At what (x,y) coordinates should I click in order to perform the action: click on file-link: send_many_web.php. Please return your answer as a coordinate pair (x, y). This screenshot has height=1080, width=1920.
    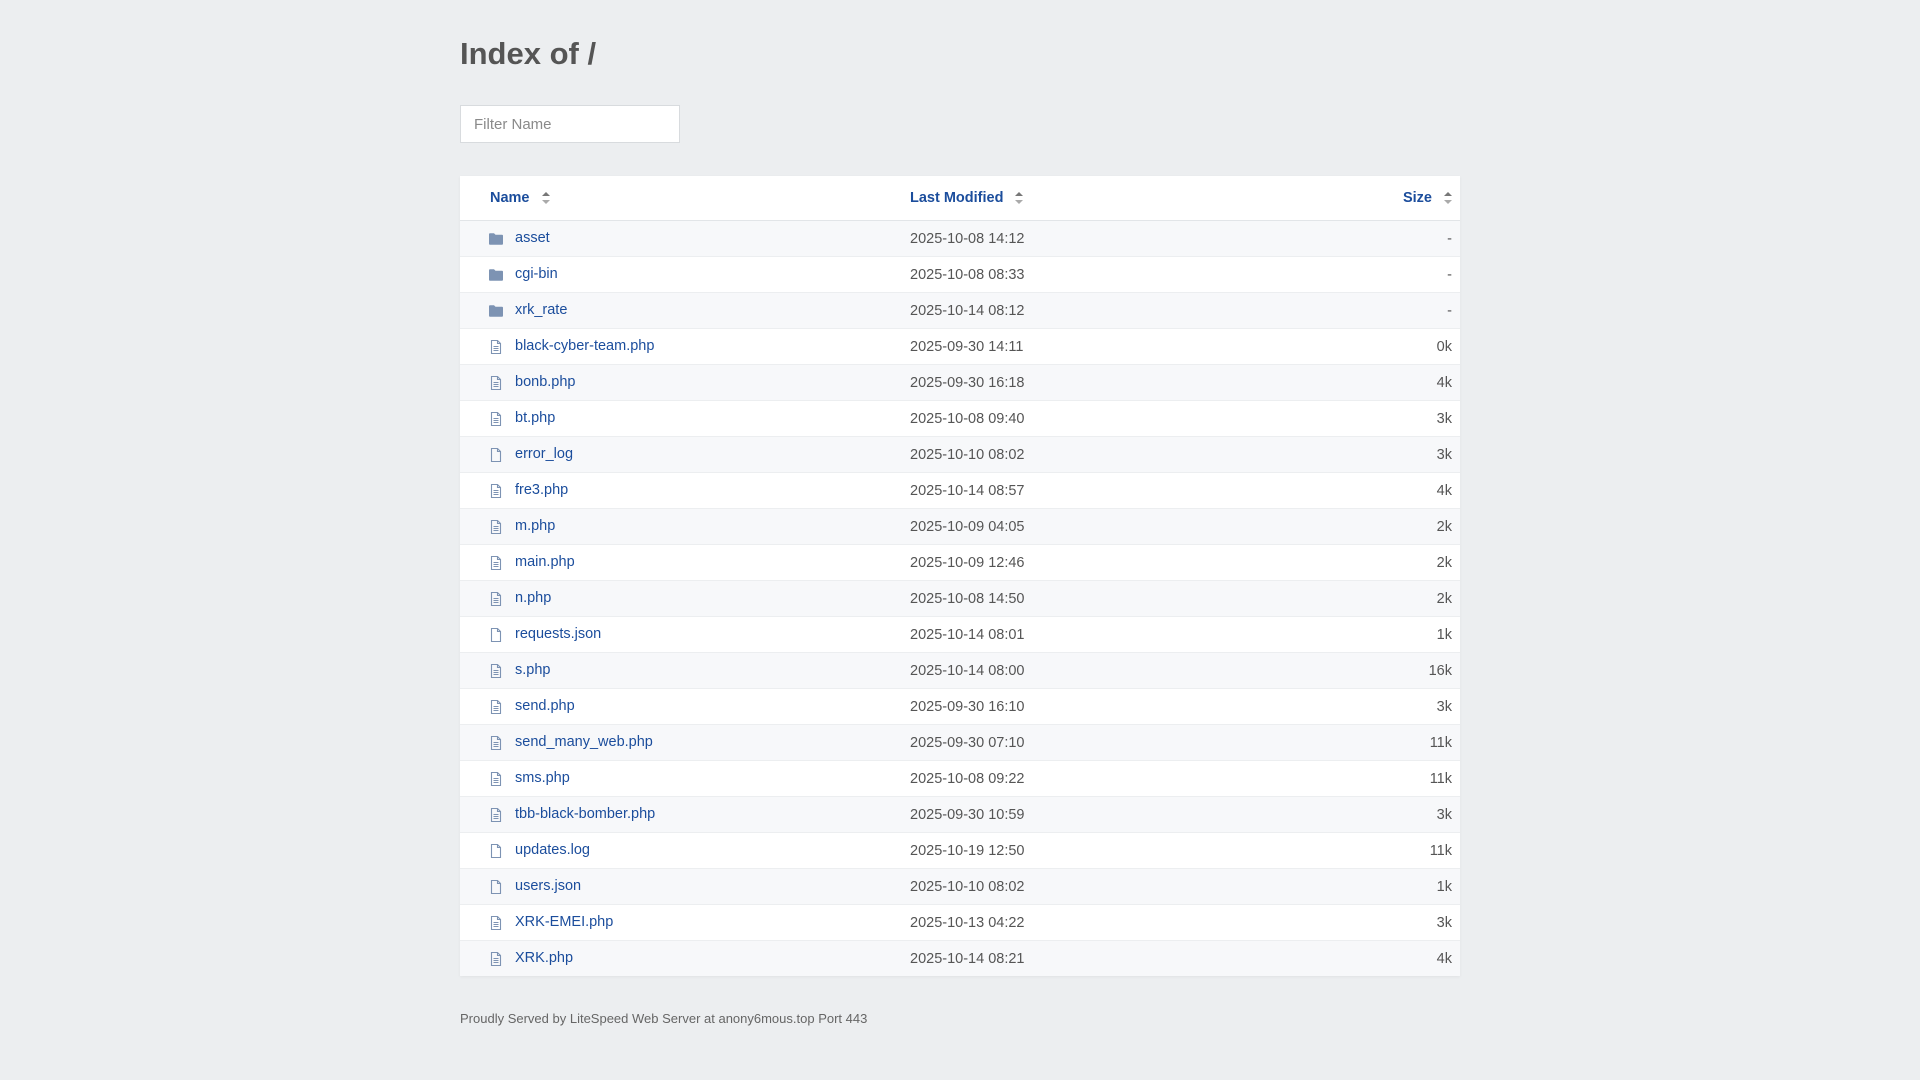
    Looking at the image, I should click on (584, 743).